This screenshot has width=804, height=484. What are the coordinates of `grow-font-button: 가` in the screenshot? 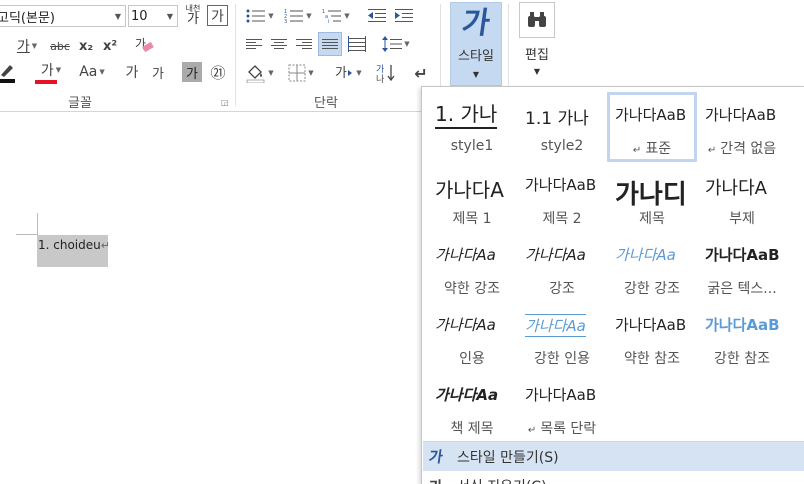 It's located at (132, 72).